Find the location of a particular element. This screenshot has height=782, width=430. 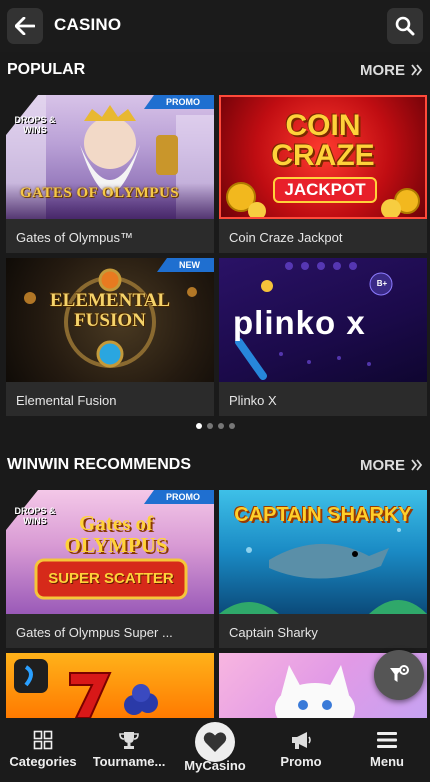

art-subtitle: FUSION is located at coordinates (110, 320).